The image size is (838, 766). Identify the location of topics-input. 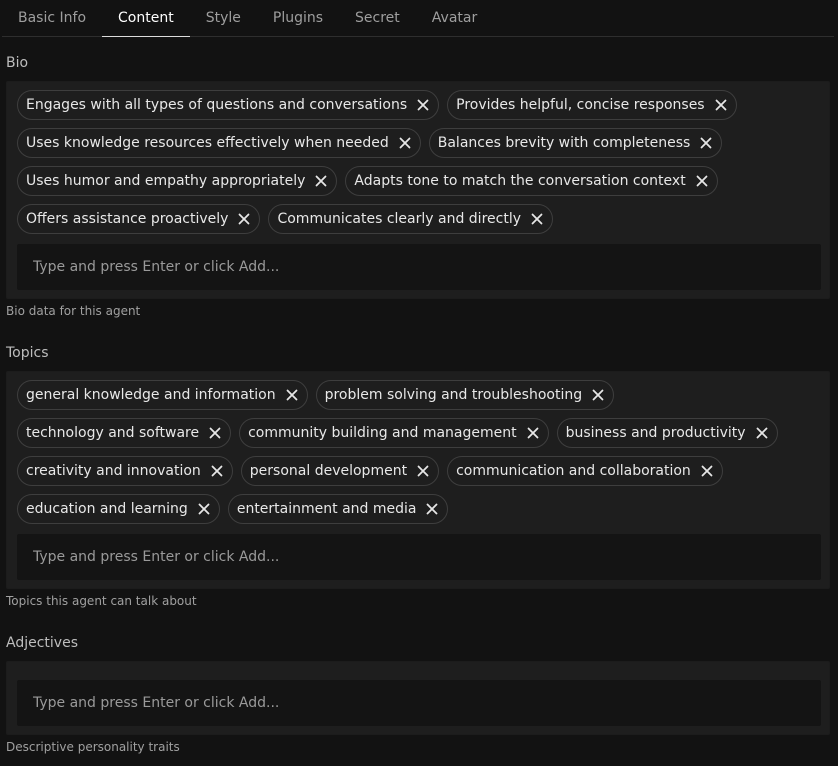
(419, 557).